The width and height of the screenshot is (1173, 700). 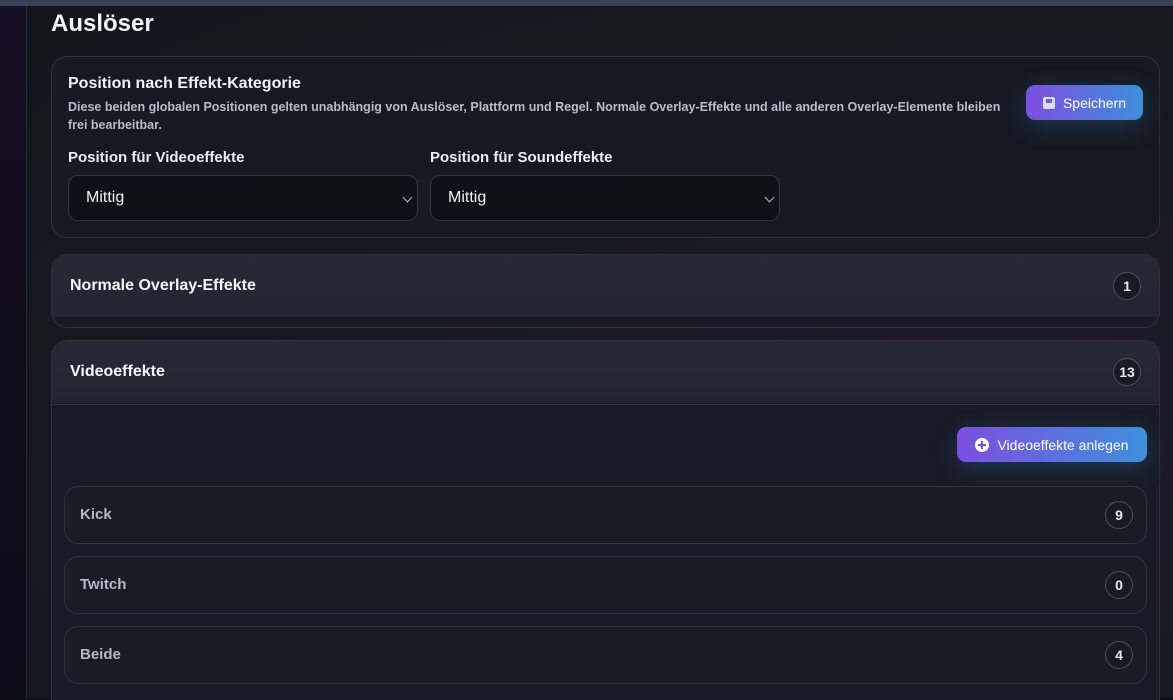 I want to click on overlay-effects-section: Normale Overlay-Effekte 1, so click(x=605, y=291).